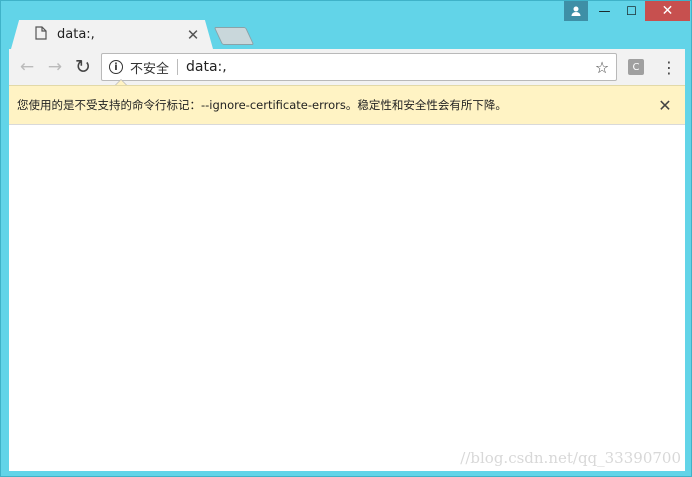  Describe the element at coordinates (41, 34) in the screenshot. I see `page-icon` at that location.